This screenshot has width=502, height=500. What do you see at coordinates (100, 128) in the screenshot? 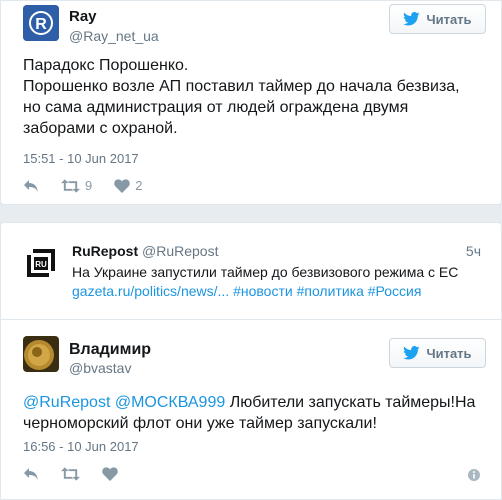
I see `tweet-line: заборами с охраной.` at bounding box center [100, 128].